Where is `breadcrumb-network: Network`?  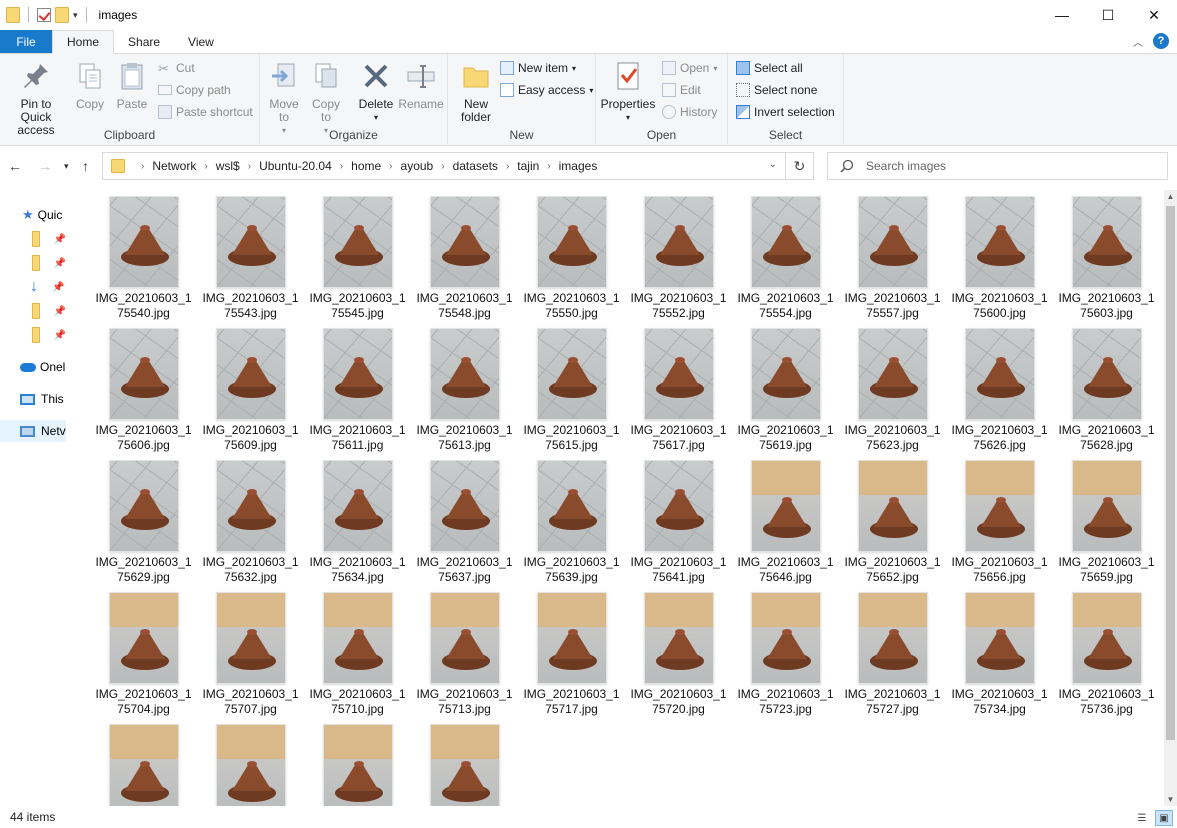 breadcrumb-network: Network is located at coordinates (174, 166).